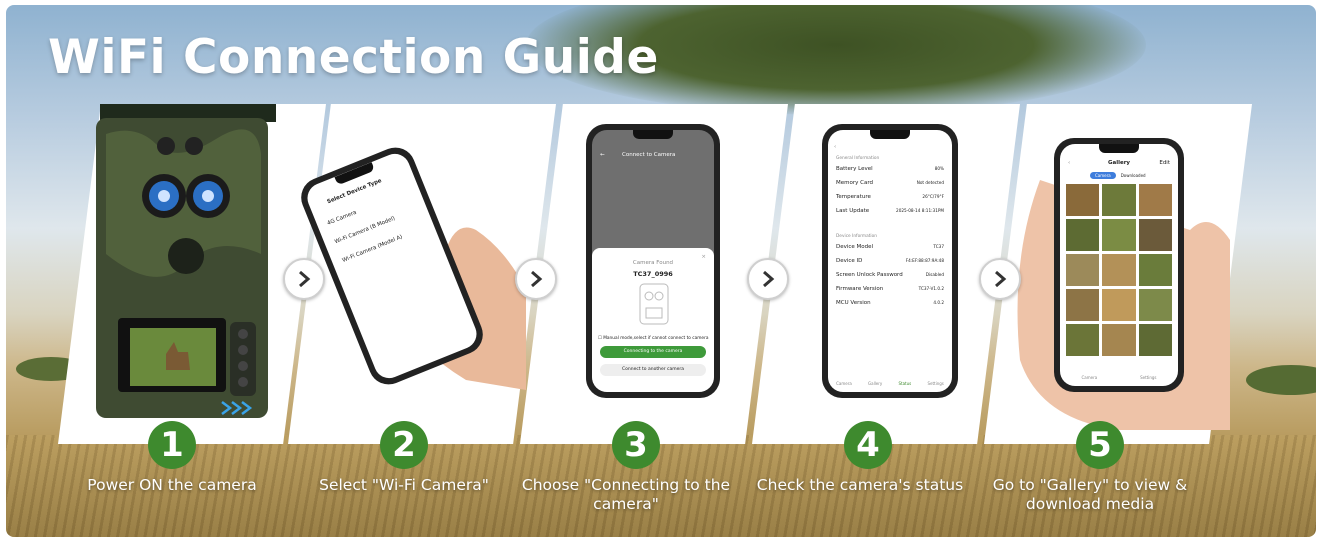  I want to click on tab-downloaded: Downloaded, so click(1133, 175).